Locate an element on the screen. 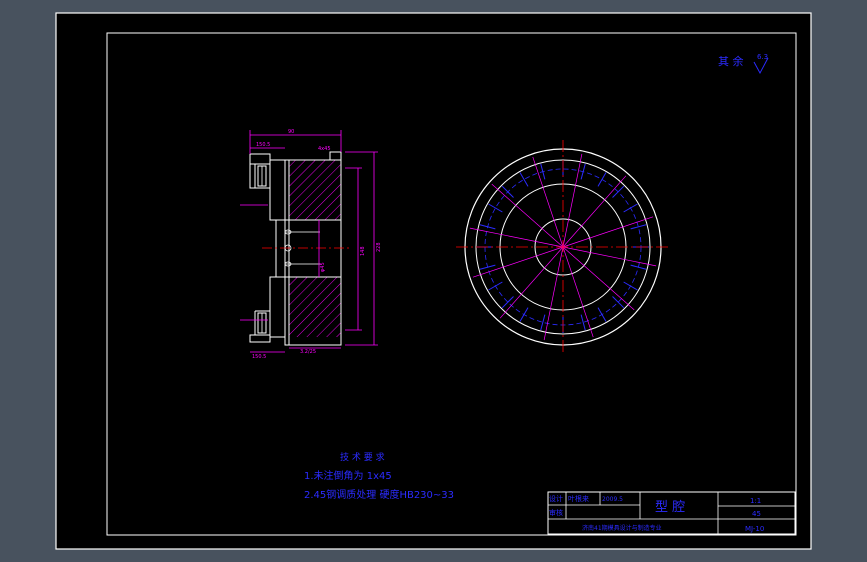 The image size is (867, 562). dim-right-outer: 228 is located at coordinates (379, 247).